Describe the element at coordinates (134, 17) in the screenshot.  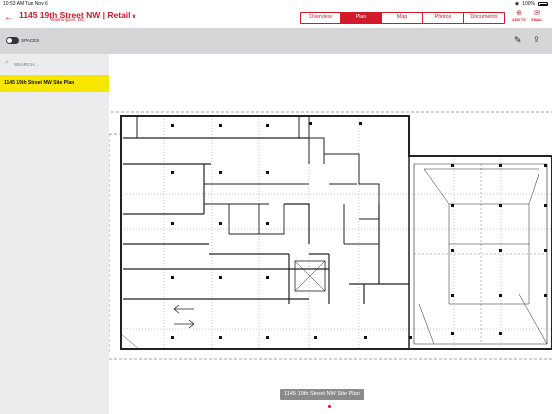
I see `chevron-down-icon: ∨` at that location.